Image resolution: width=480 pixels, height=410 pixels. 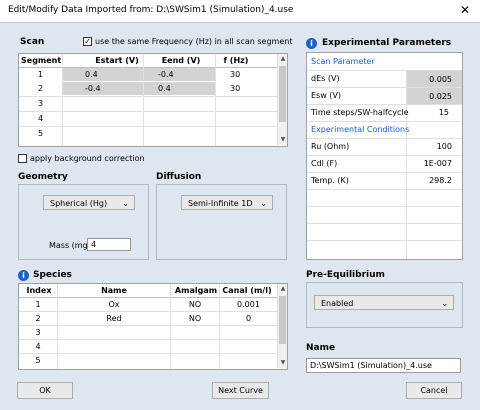 I want to click on scan-row-2-index: 2, so click(x=40, y=88).